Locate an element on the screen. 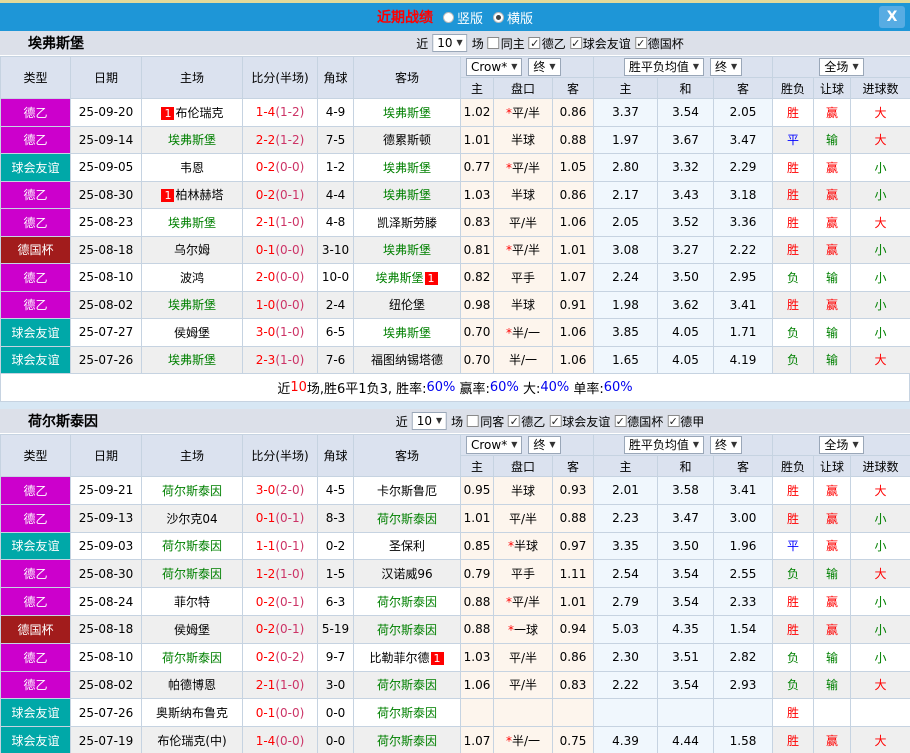  checkbox-icon: ✓ is located at coordinates (514, 421).